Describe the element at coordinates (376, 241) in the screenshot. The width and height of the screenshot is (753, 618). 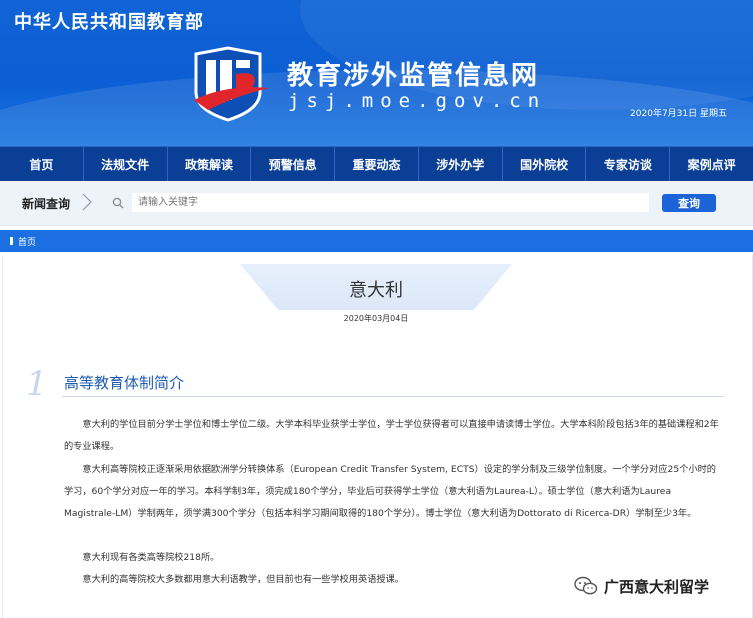
I see `breadcrumb: 首页` at that location.